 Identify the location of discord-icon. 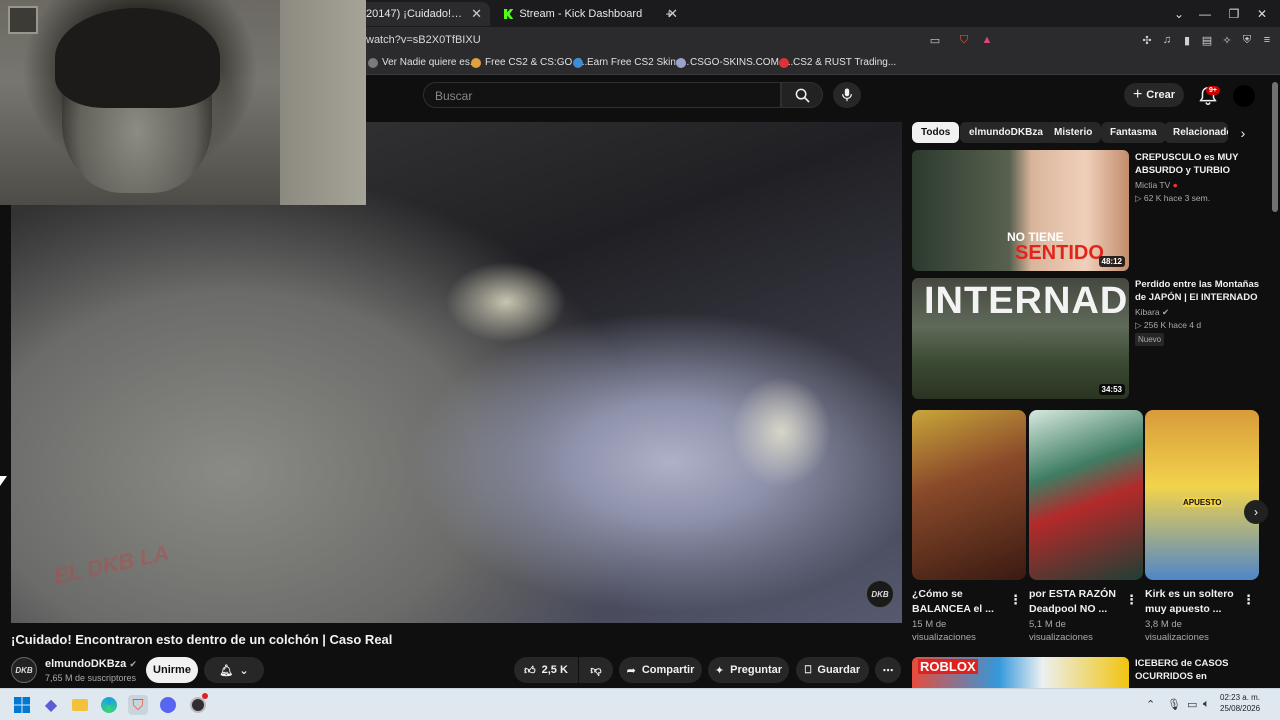
(168, 705).